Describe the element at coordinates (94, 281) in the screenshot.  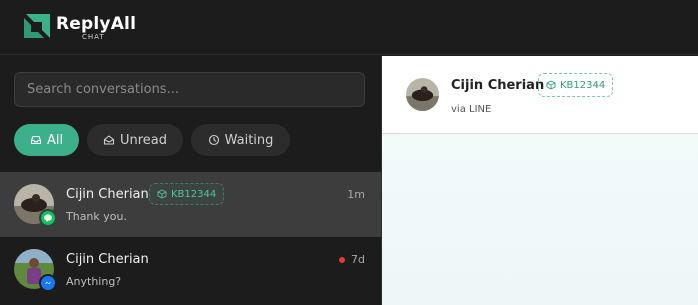
I see `message-preview: Anything?` at that location.